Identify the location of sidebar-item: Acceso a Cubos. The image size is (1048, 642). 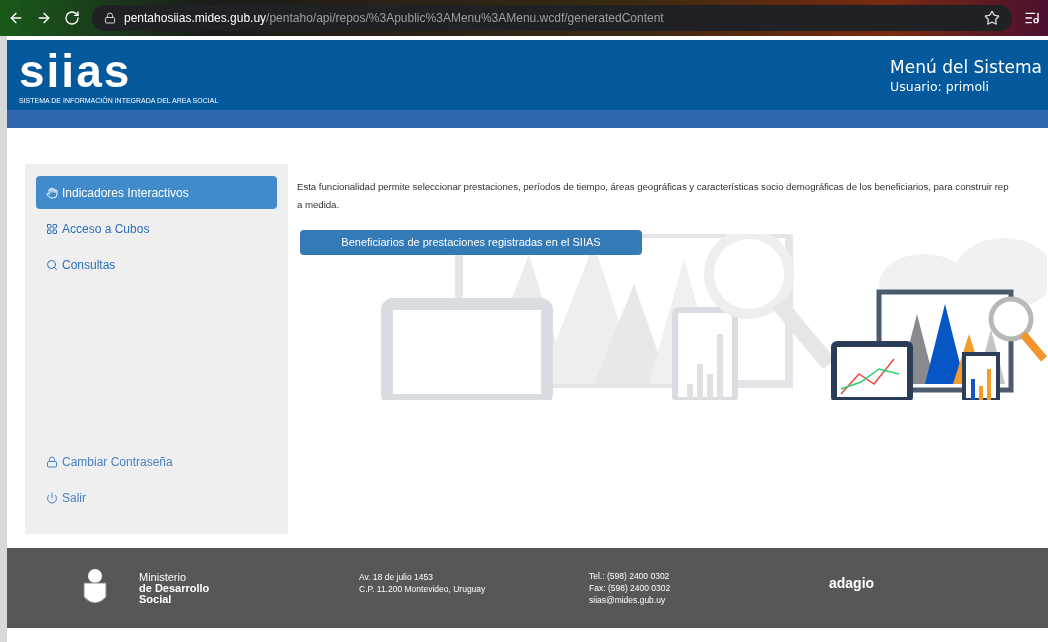
(156, 228).